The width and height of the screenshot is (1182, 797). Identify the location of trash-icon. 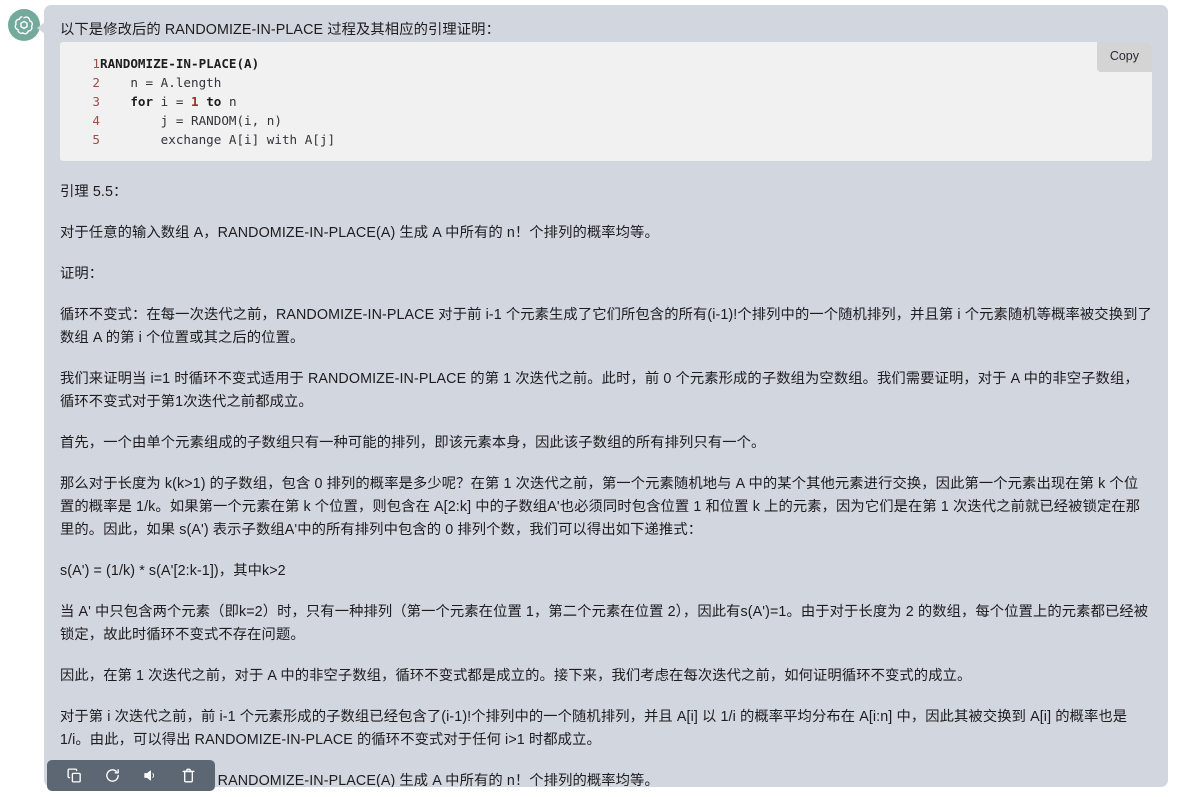
(188, 775).